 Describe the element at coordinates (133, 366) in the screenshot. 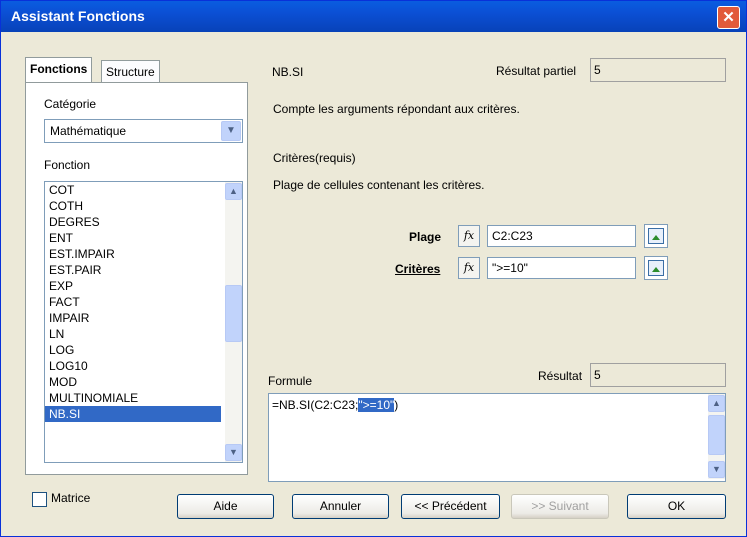

I see `list-item: LOG10` at that location.